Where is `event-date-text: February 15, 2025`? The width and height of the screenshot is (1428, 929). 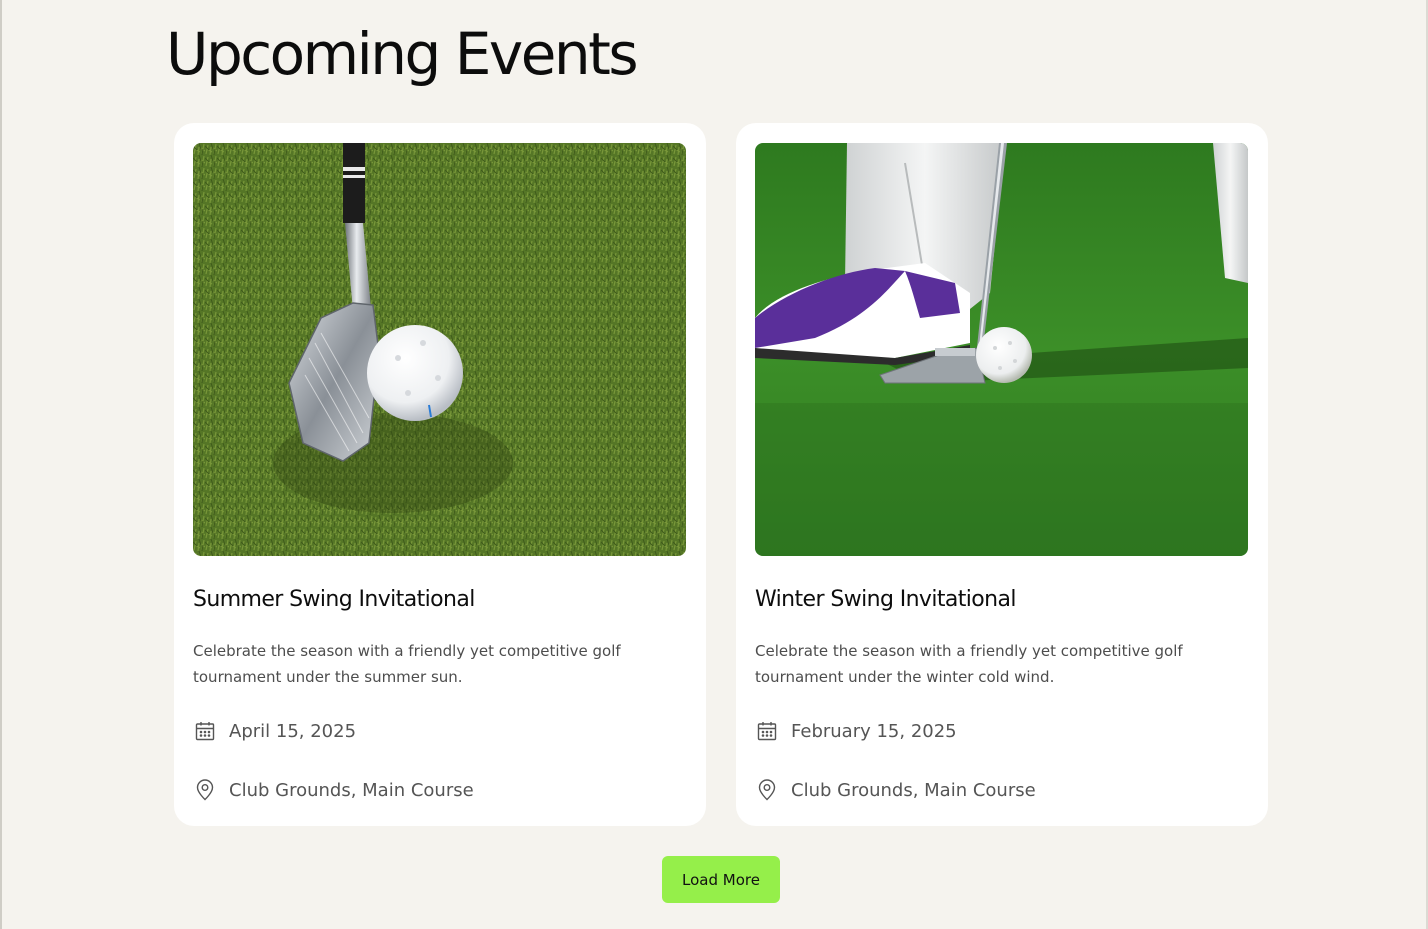 event-date-text: February 15, 2025 is located at coordinates (874, 731).